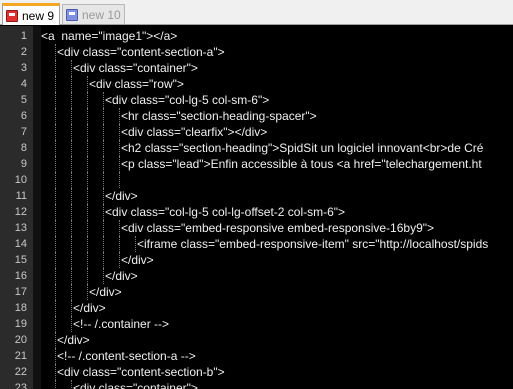 This screenshot has height=389, width=513. Describe the element at coordinates (23, 148) in the screenshot. I see `line-number: 8` at that location.